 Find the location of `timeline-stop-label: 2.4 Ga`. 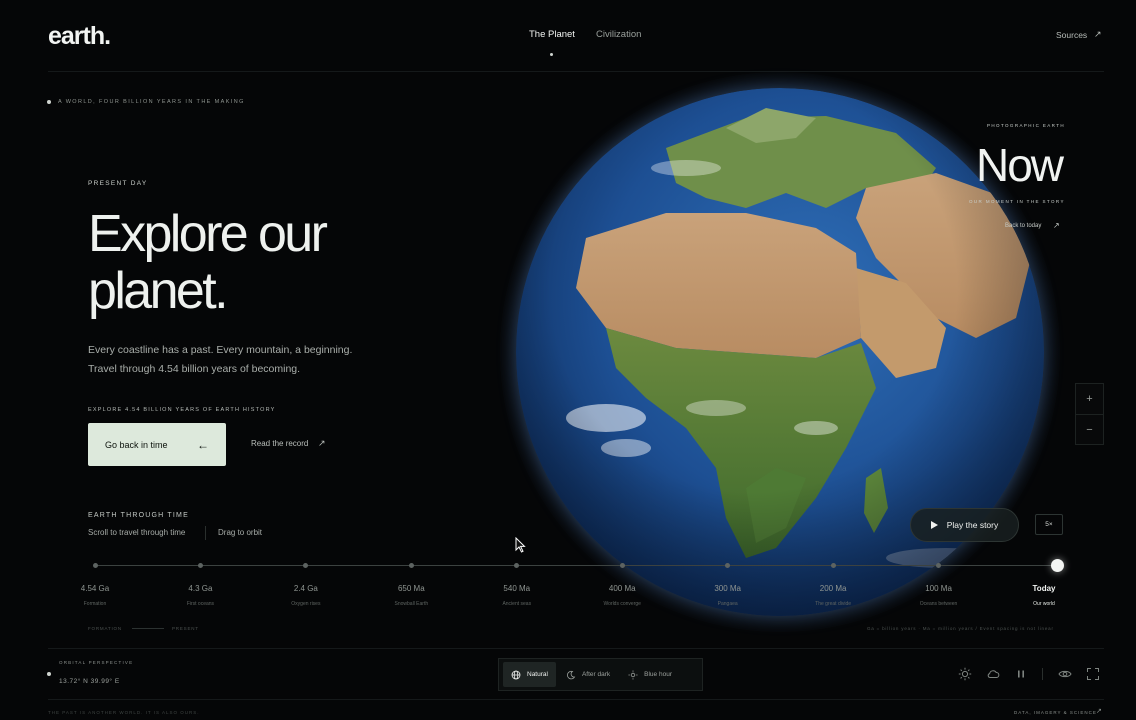

timeline-stop-label: 2.4 Ga is located at coordinates (306, 588).